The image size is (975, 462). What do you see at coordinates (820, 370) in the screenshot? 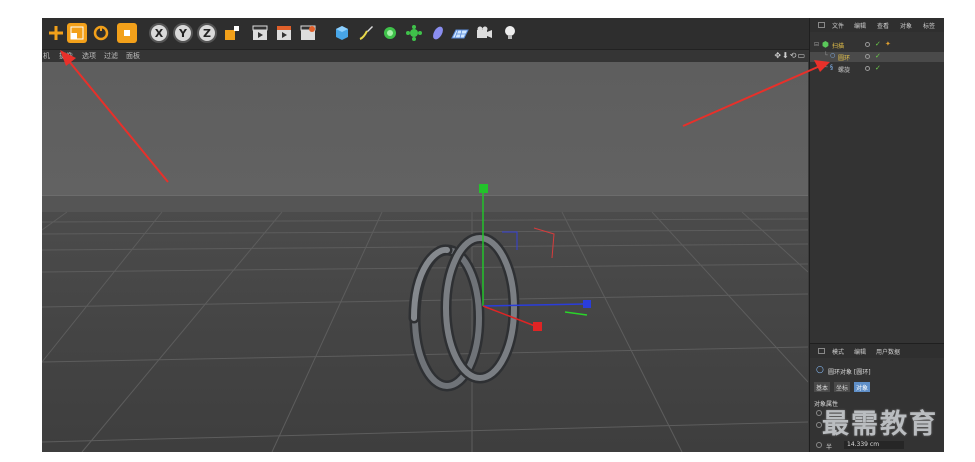
I see `circle-object-icon: ○` at bounding box center [820, 370].